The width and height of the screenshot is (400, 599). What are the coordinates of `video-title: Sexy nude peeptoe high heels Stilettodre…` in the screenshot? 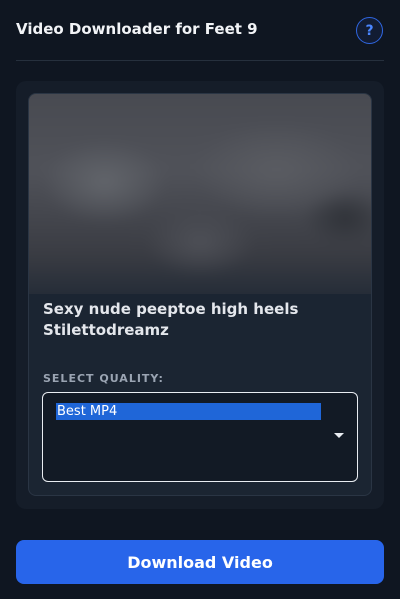 It's located at (171, 319).